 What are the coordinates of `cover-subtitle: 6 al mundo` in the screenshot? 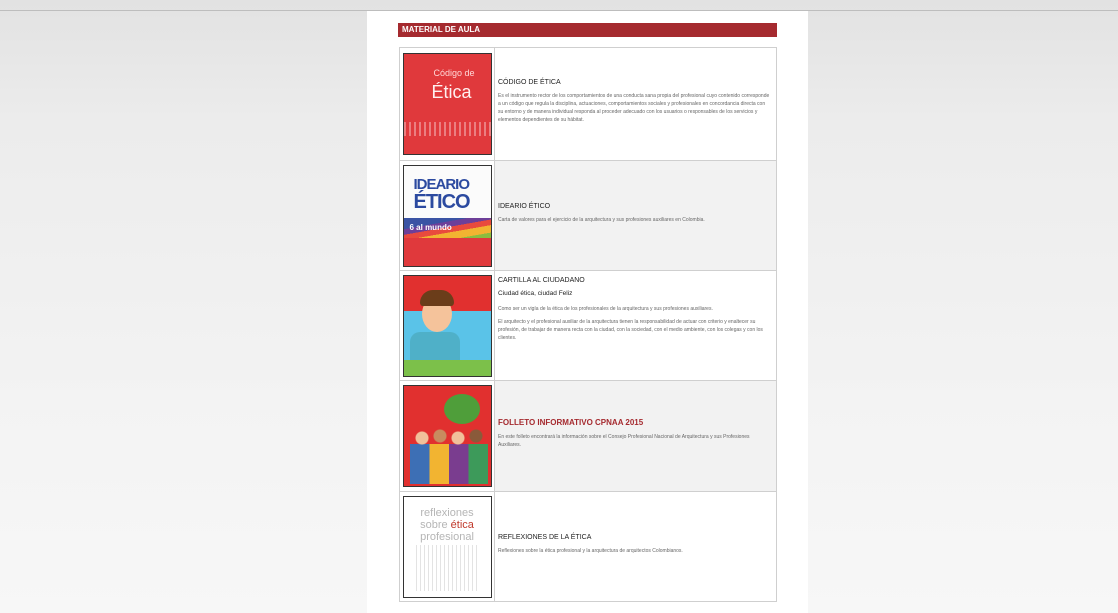 It's located at (430, 227).